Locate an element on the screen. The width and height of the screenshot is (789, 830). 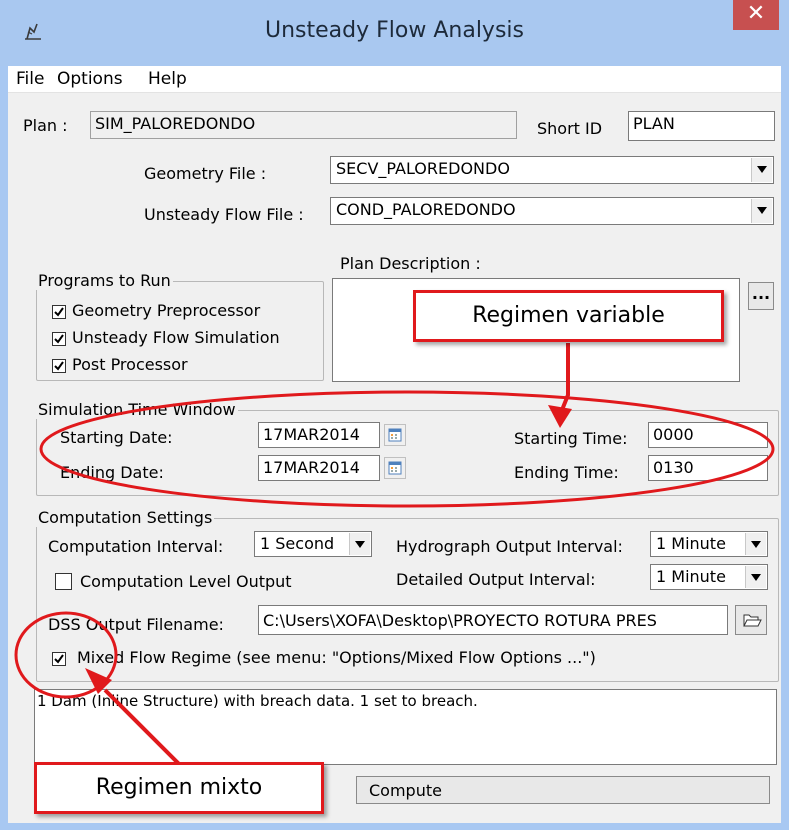
mixto-arrow is located at coordinates (142, 727).